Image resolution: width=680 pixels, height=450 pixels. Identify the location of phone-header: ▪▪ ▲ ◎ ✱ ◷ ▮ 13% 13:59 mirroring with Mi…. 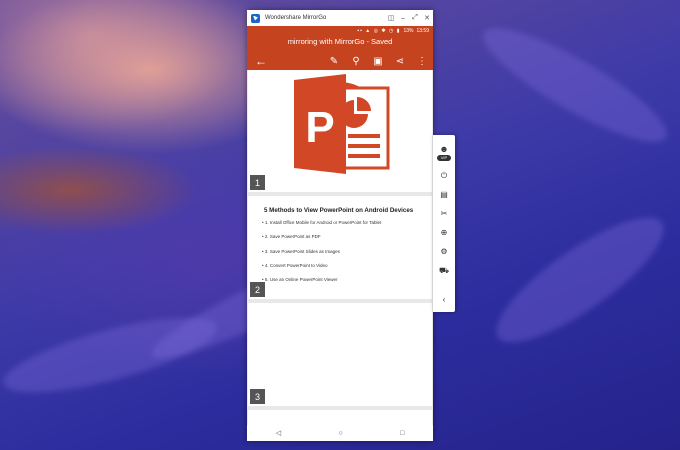
(340, 48).